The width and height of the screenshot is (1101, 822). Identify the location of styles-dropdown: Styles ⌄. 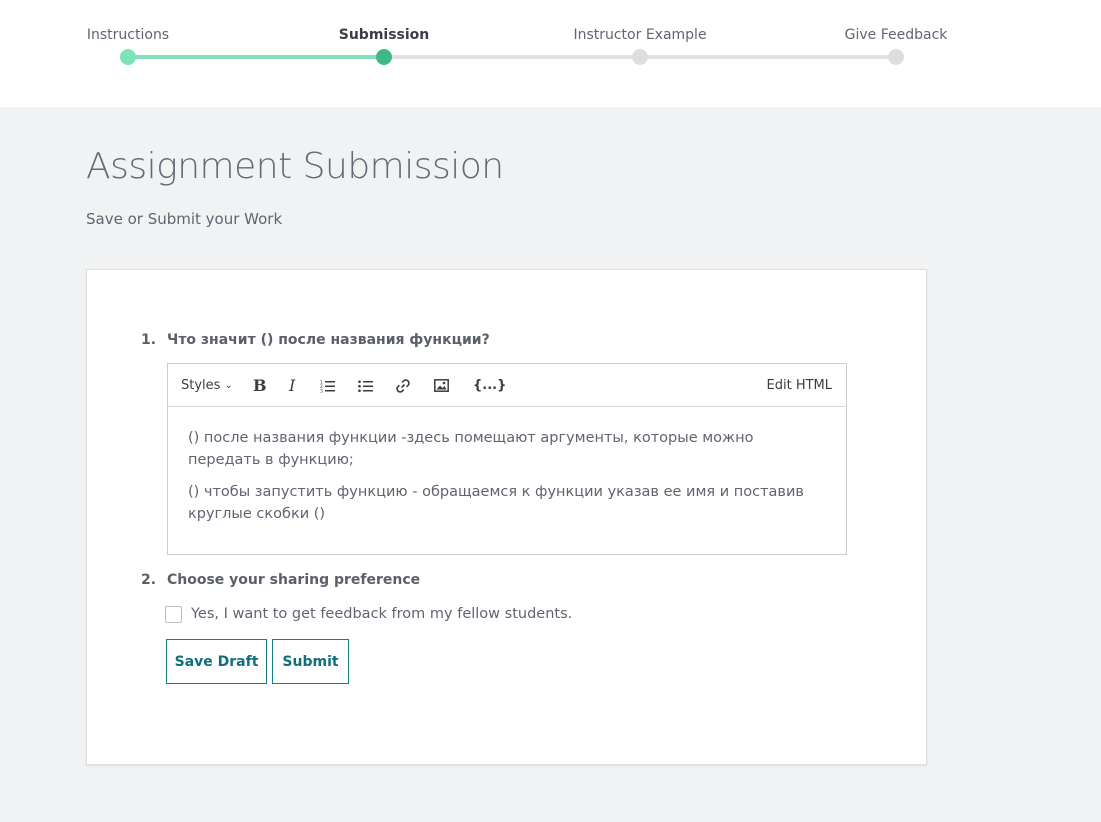
(207, 385).